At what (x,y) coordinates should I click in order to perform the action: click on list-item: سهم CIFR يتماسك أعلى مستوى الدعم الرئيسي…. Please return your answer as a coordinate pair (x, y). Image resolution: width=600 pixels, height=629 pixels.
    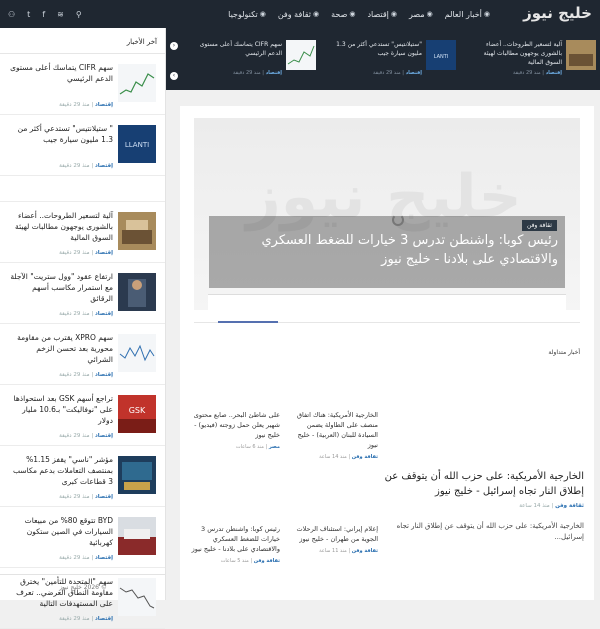
    Looking at the image, I should click on (82, 84).